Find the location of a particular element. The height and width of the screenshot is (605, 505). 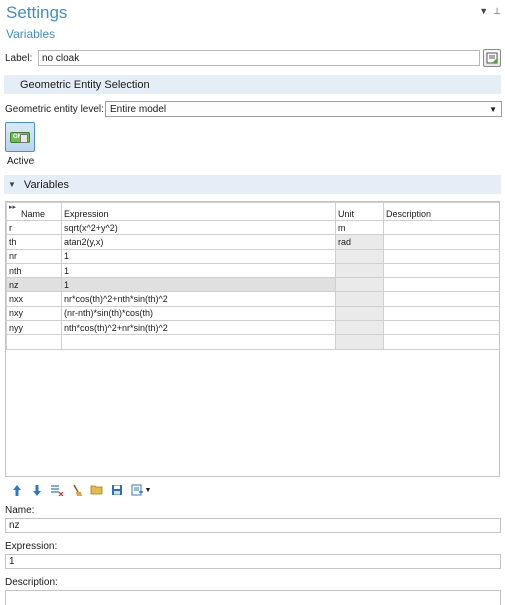

cell-expression: (nr-nth)*sin(th)*cos(th) is located at coordinates (198, 313).